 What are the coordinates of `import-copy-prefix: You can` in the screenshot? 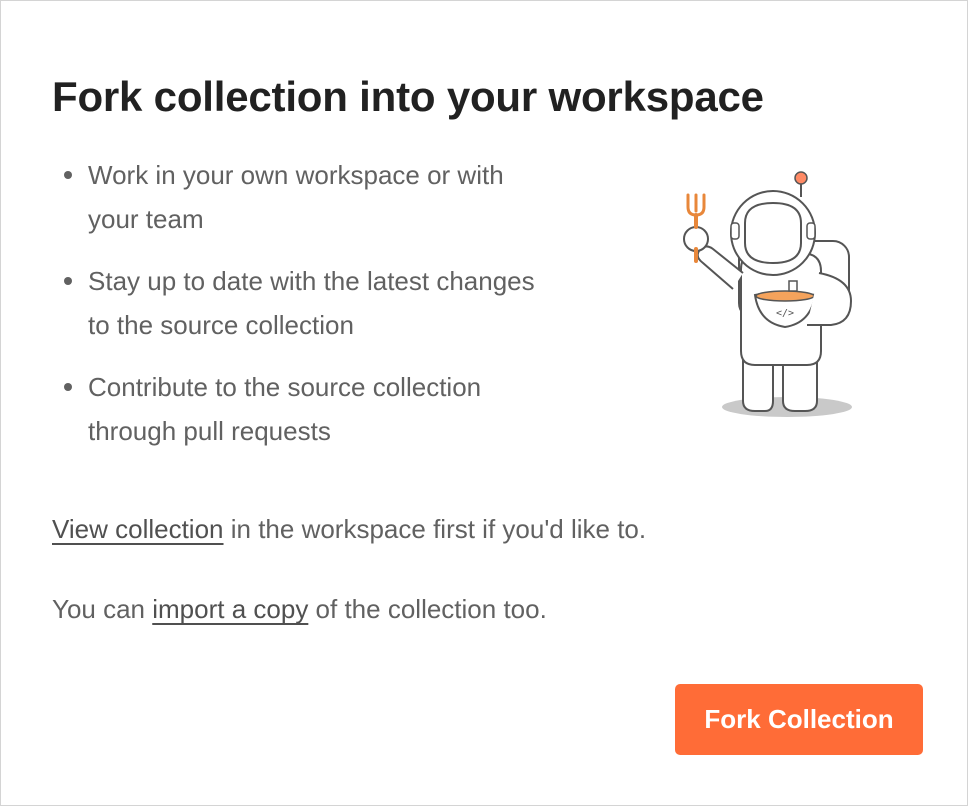 It's located at (102, 609).